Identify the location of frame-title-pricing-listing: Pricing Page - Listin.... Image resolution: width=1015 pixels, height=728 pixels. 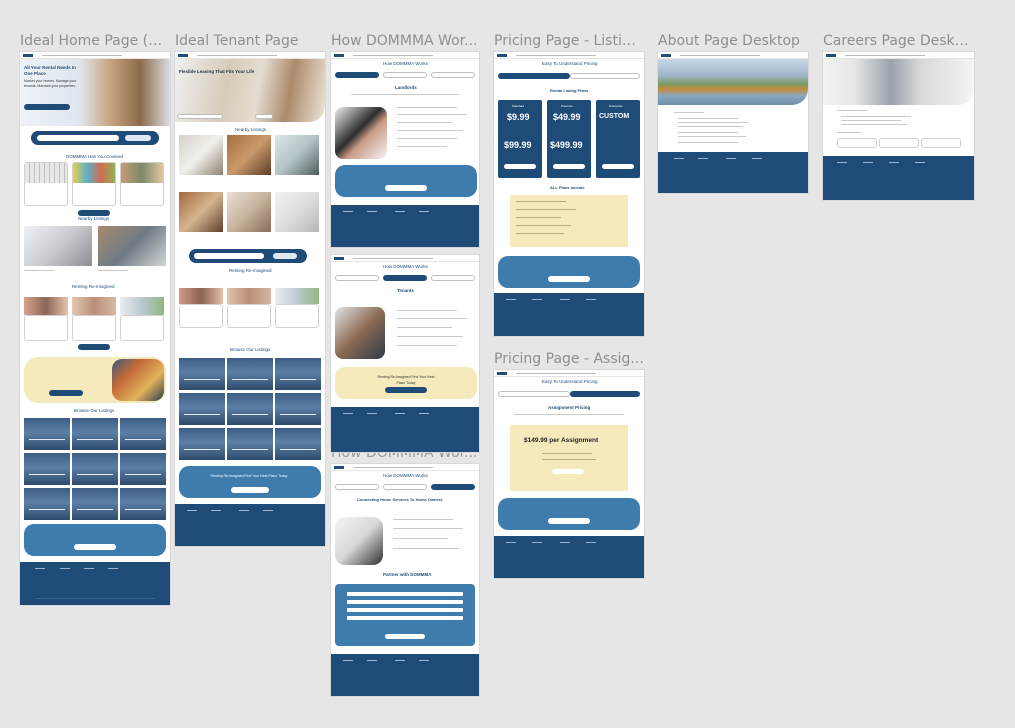
(569, 41).